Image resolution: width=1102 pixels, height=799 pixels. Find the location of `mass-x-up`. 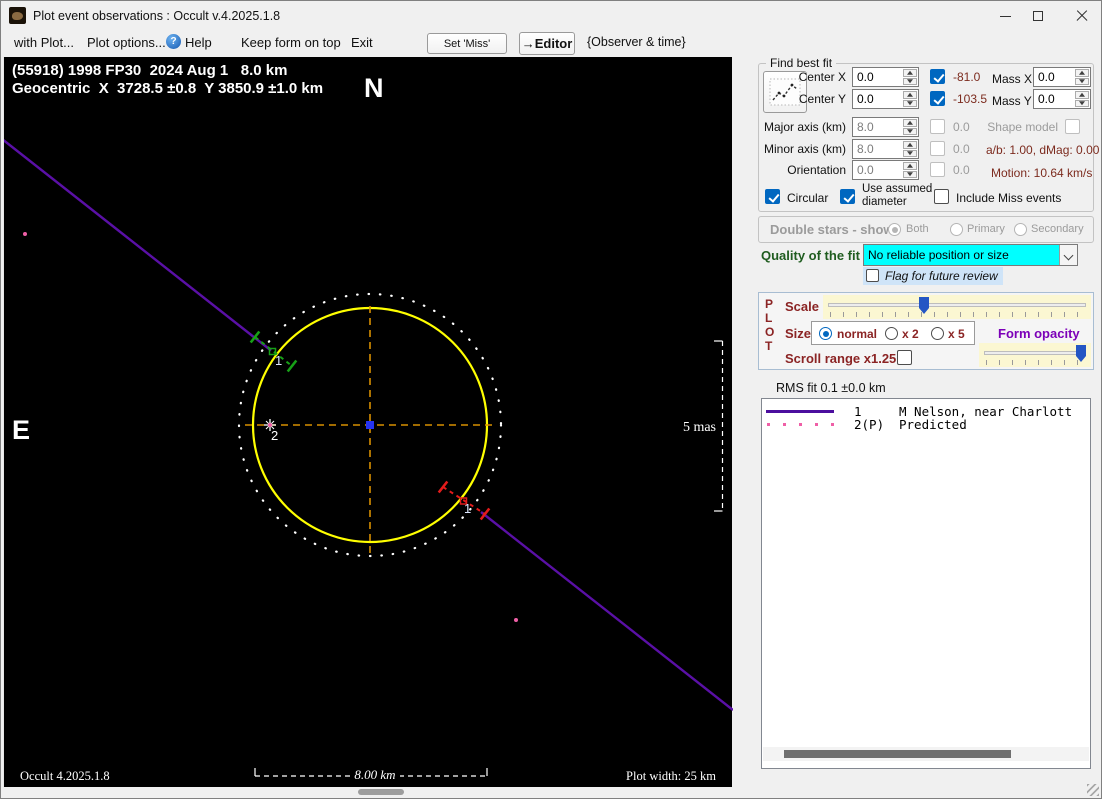

mass-x-up is located at coordinates (1082, 73).